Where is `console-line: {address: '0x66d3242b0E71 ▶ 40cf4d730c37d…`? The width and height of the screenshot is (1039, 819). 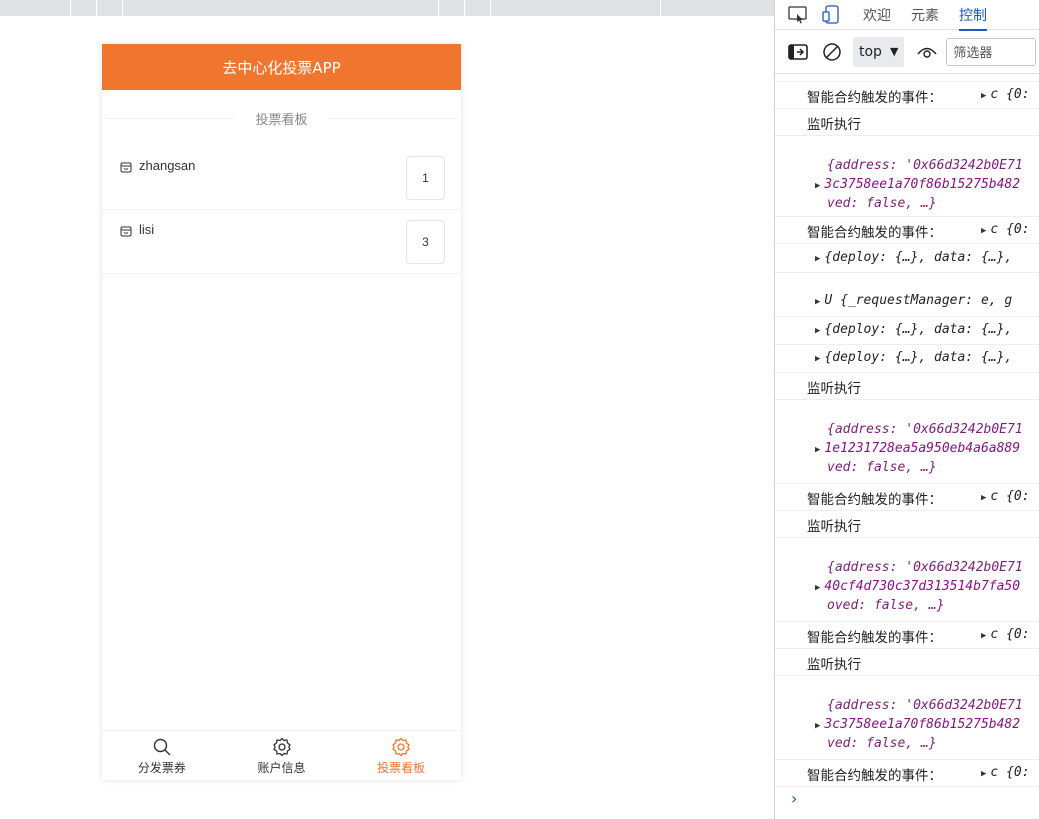 console-line: {address: '0x66d3242b0E71 ▶ 40cf4d730c37d… is located at coordinates (907, 580).